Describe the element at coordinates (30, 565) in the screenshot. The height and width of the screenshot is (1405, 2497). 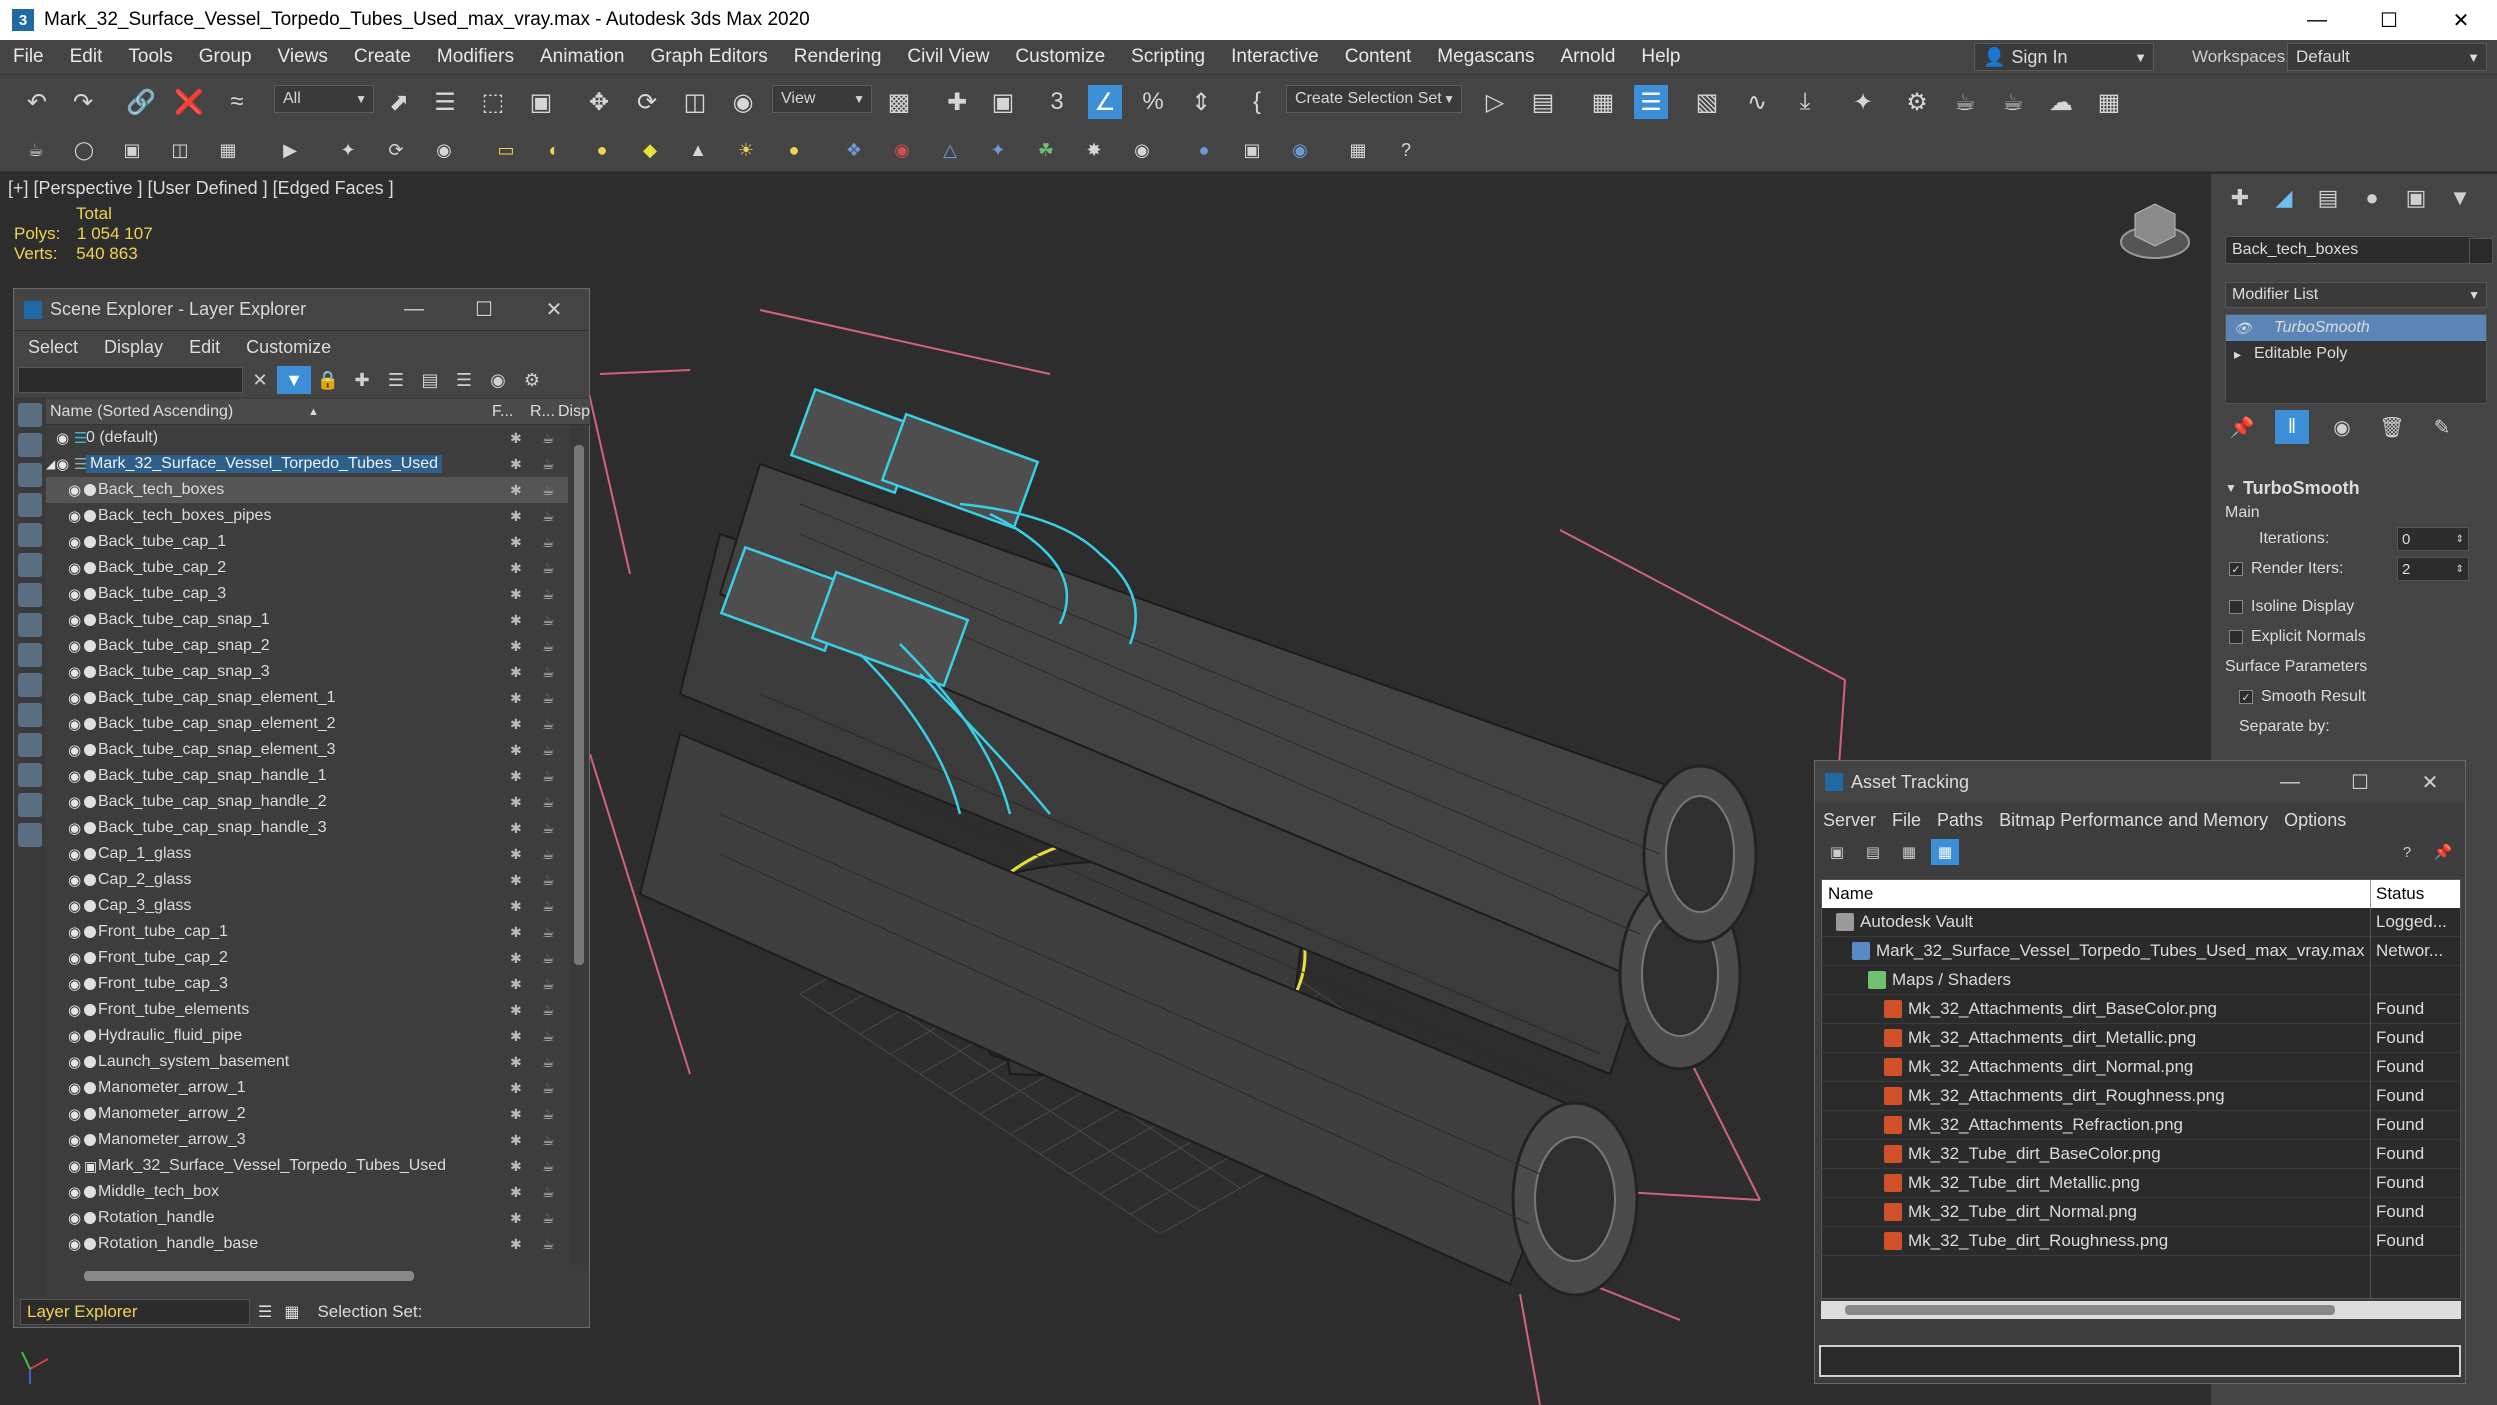
I see `display-spacewarps-icon` at that location.